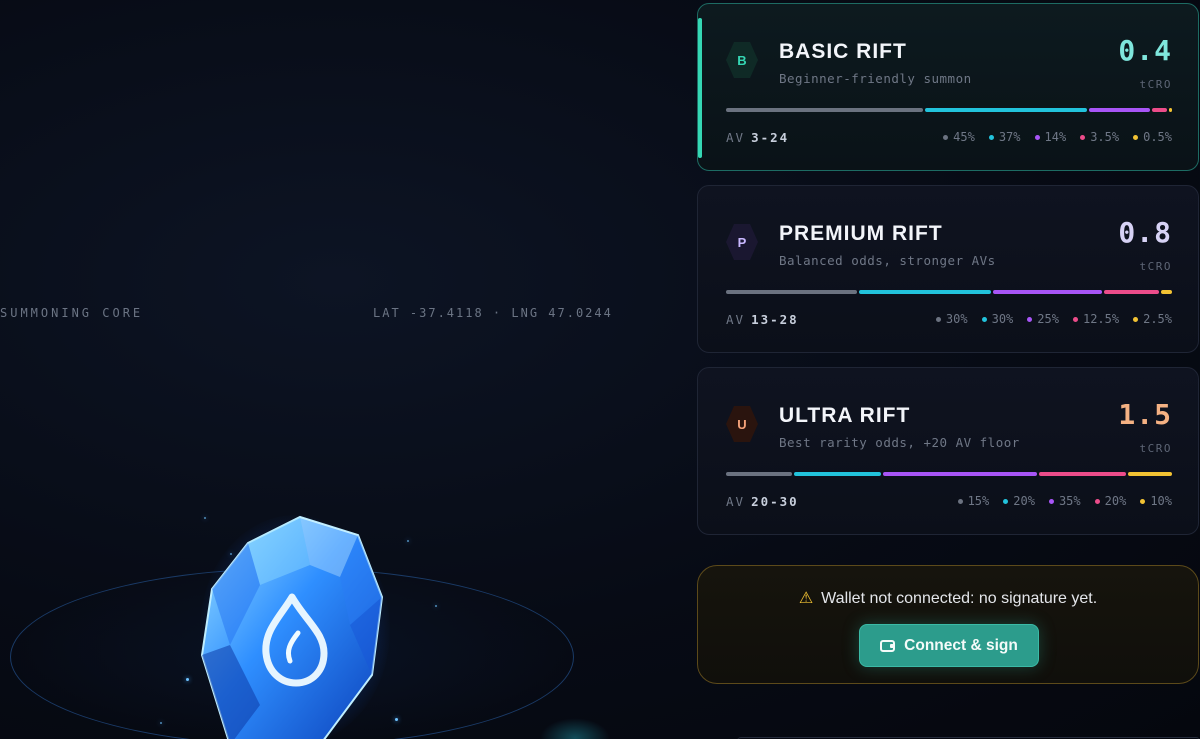  Describe the element at coordinates (762, 501) in the screenshot. I see `av-range: AV 20-30` at that location.